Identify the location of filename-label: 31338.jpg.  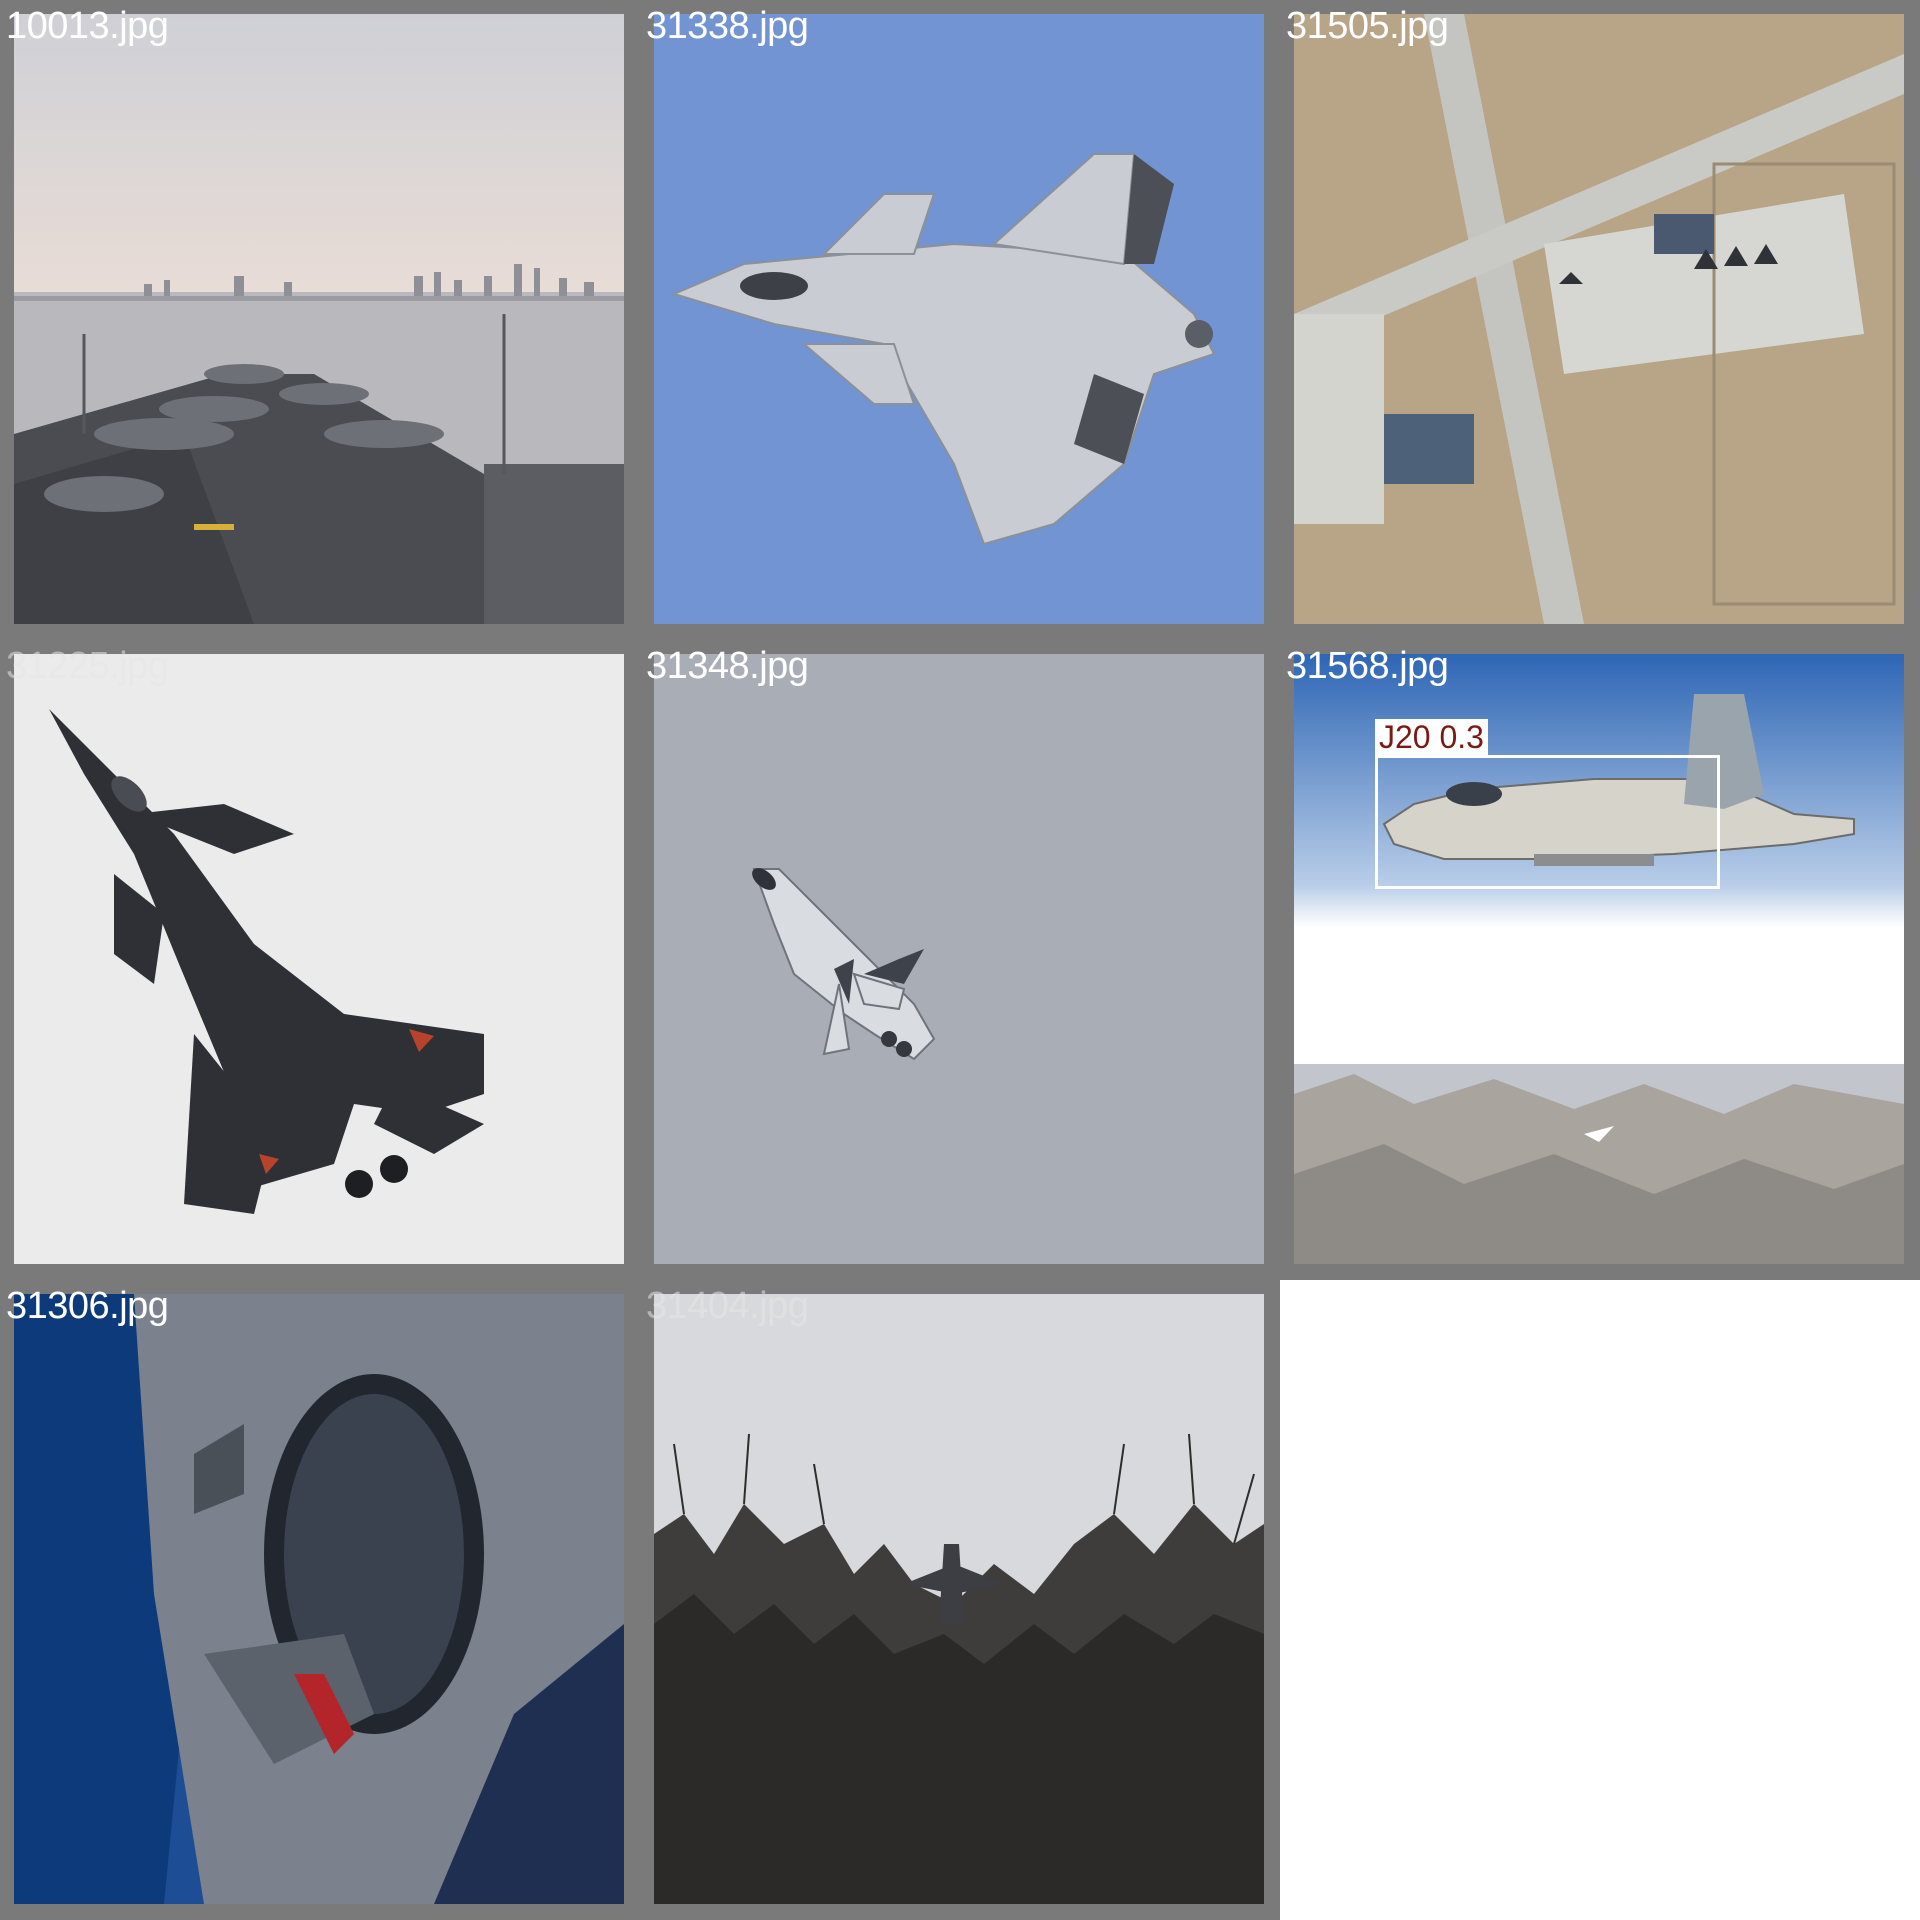
(727, 26).